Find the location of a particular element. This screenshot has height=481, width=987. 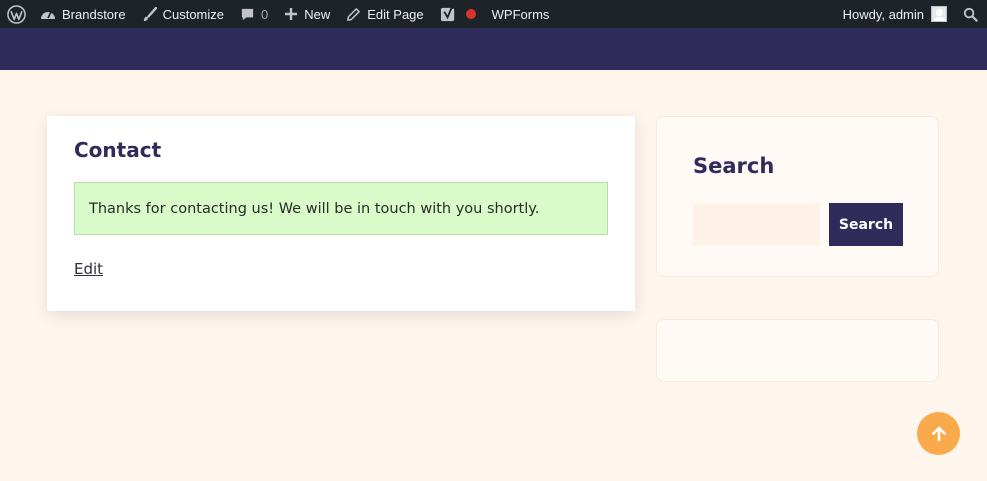

admin-bar-secondary: Howdy, admin is located at coordinates (911, 14).